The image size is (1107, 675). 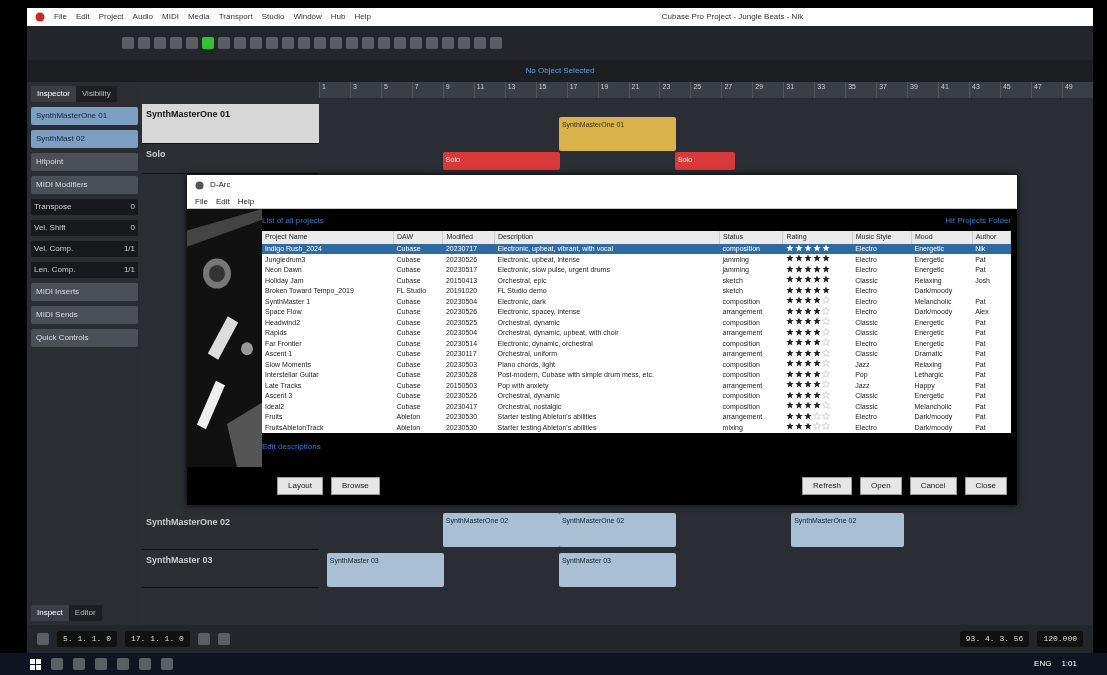 What do you see at coordinates (273, 17) in the screenshot?
I see `menu-item: Studio` at bounding box center [273, 17].